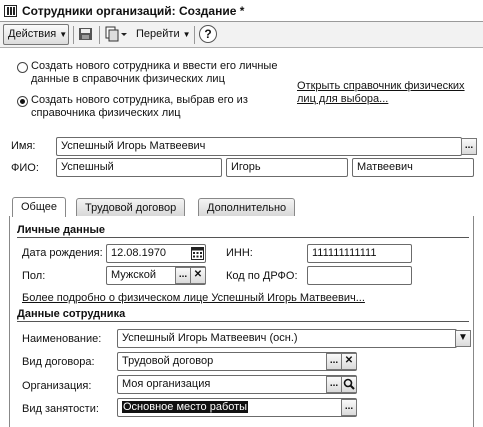  I want to click on section-employee-title: Данные сотрудника, so click(71, 314).